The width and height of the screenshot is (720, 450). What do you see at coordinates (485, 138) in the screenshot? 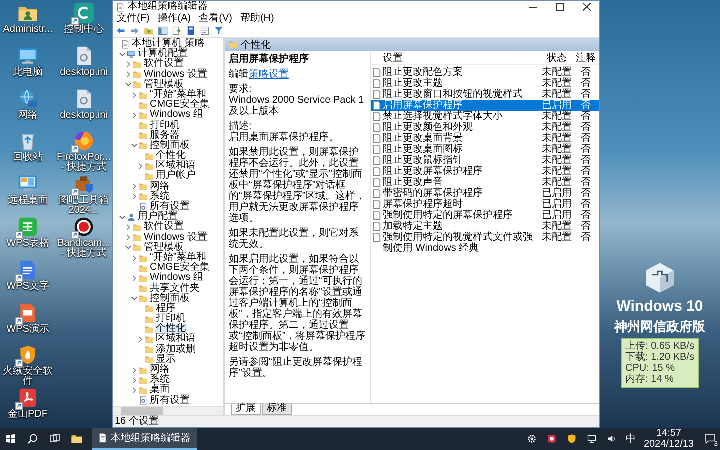
I see `settings-row: 阻止更改桌面背景 未配置 否` at bounding box center [485, 138].